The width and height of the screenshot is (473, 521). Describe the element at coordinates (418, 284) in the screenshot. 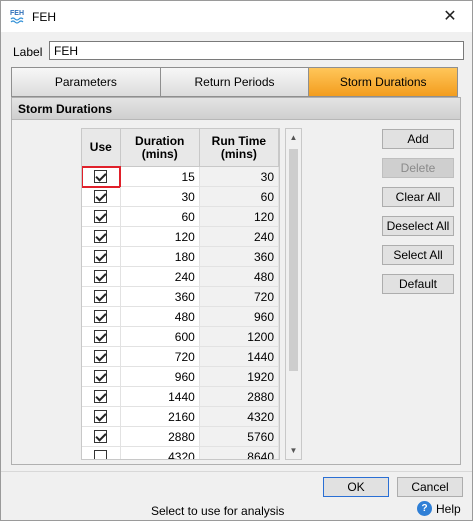

I see `default-button: Default` at that location.